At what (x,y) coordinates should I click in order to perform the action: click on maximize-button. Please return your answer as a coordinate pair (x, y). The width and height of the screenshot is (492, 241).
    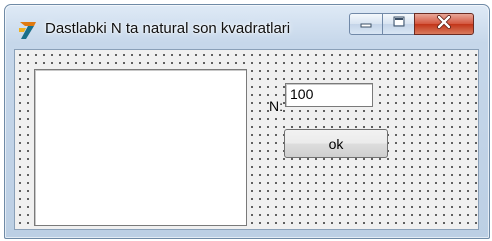
    Looking at the image, I should click on (398, 24).